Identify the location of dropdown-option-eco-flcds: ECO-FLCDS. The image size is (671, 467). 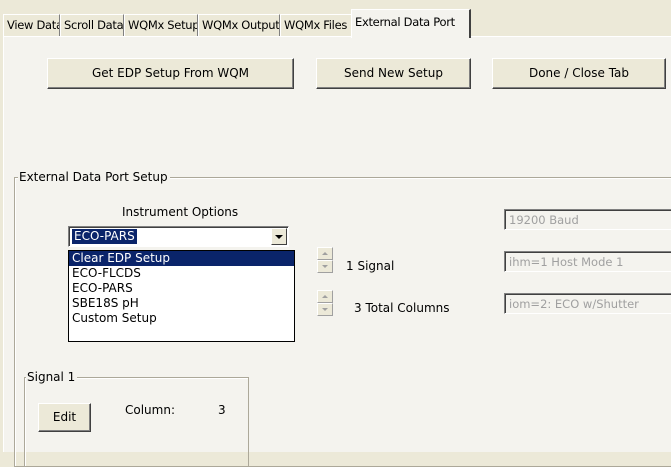
(181, 273).